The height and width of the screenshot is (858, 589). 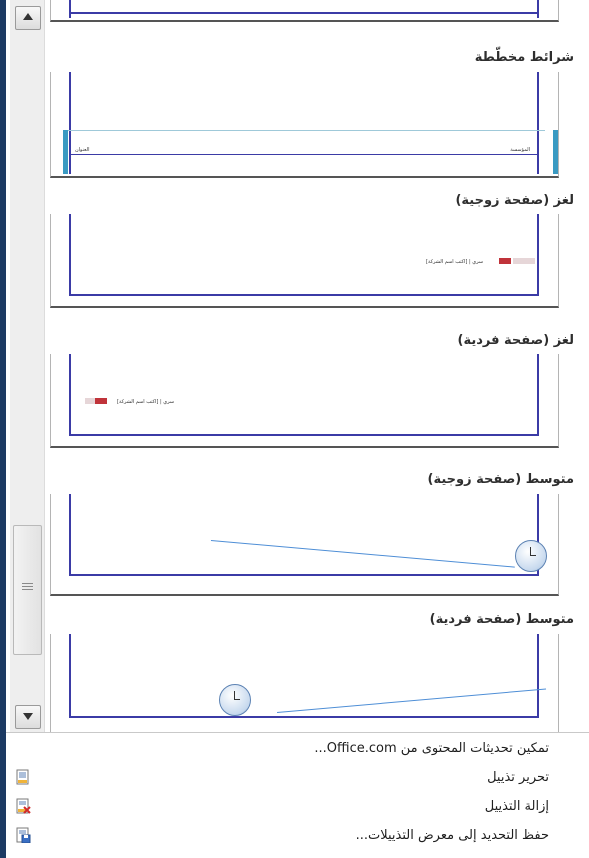 I want to click on footer-thumbnail-medium-even, so click(x=304, y=545).